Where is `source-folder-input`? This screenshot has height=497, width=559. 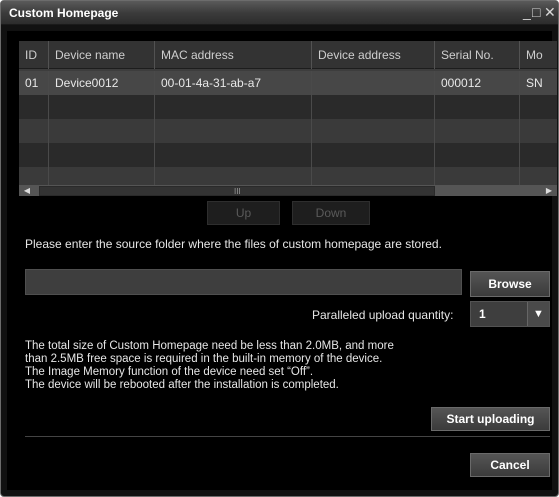 source-folder-input is located at coordinates (243, 282).